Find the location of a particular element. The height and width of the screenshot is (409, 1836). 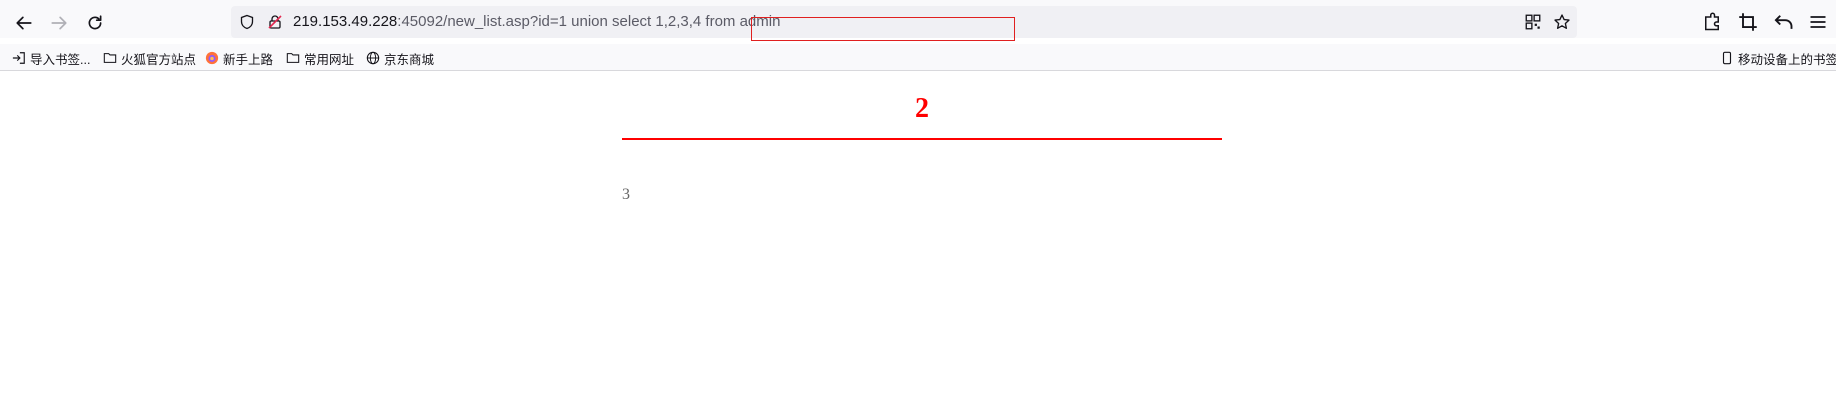

hamburger-menu-icon is located at coordinates (1818, 22).